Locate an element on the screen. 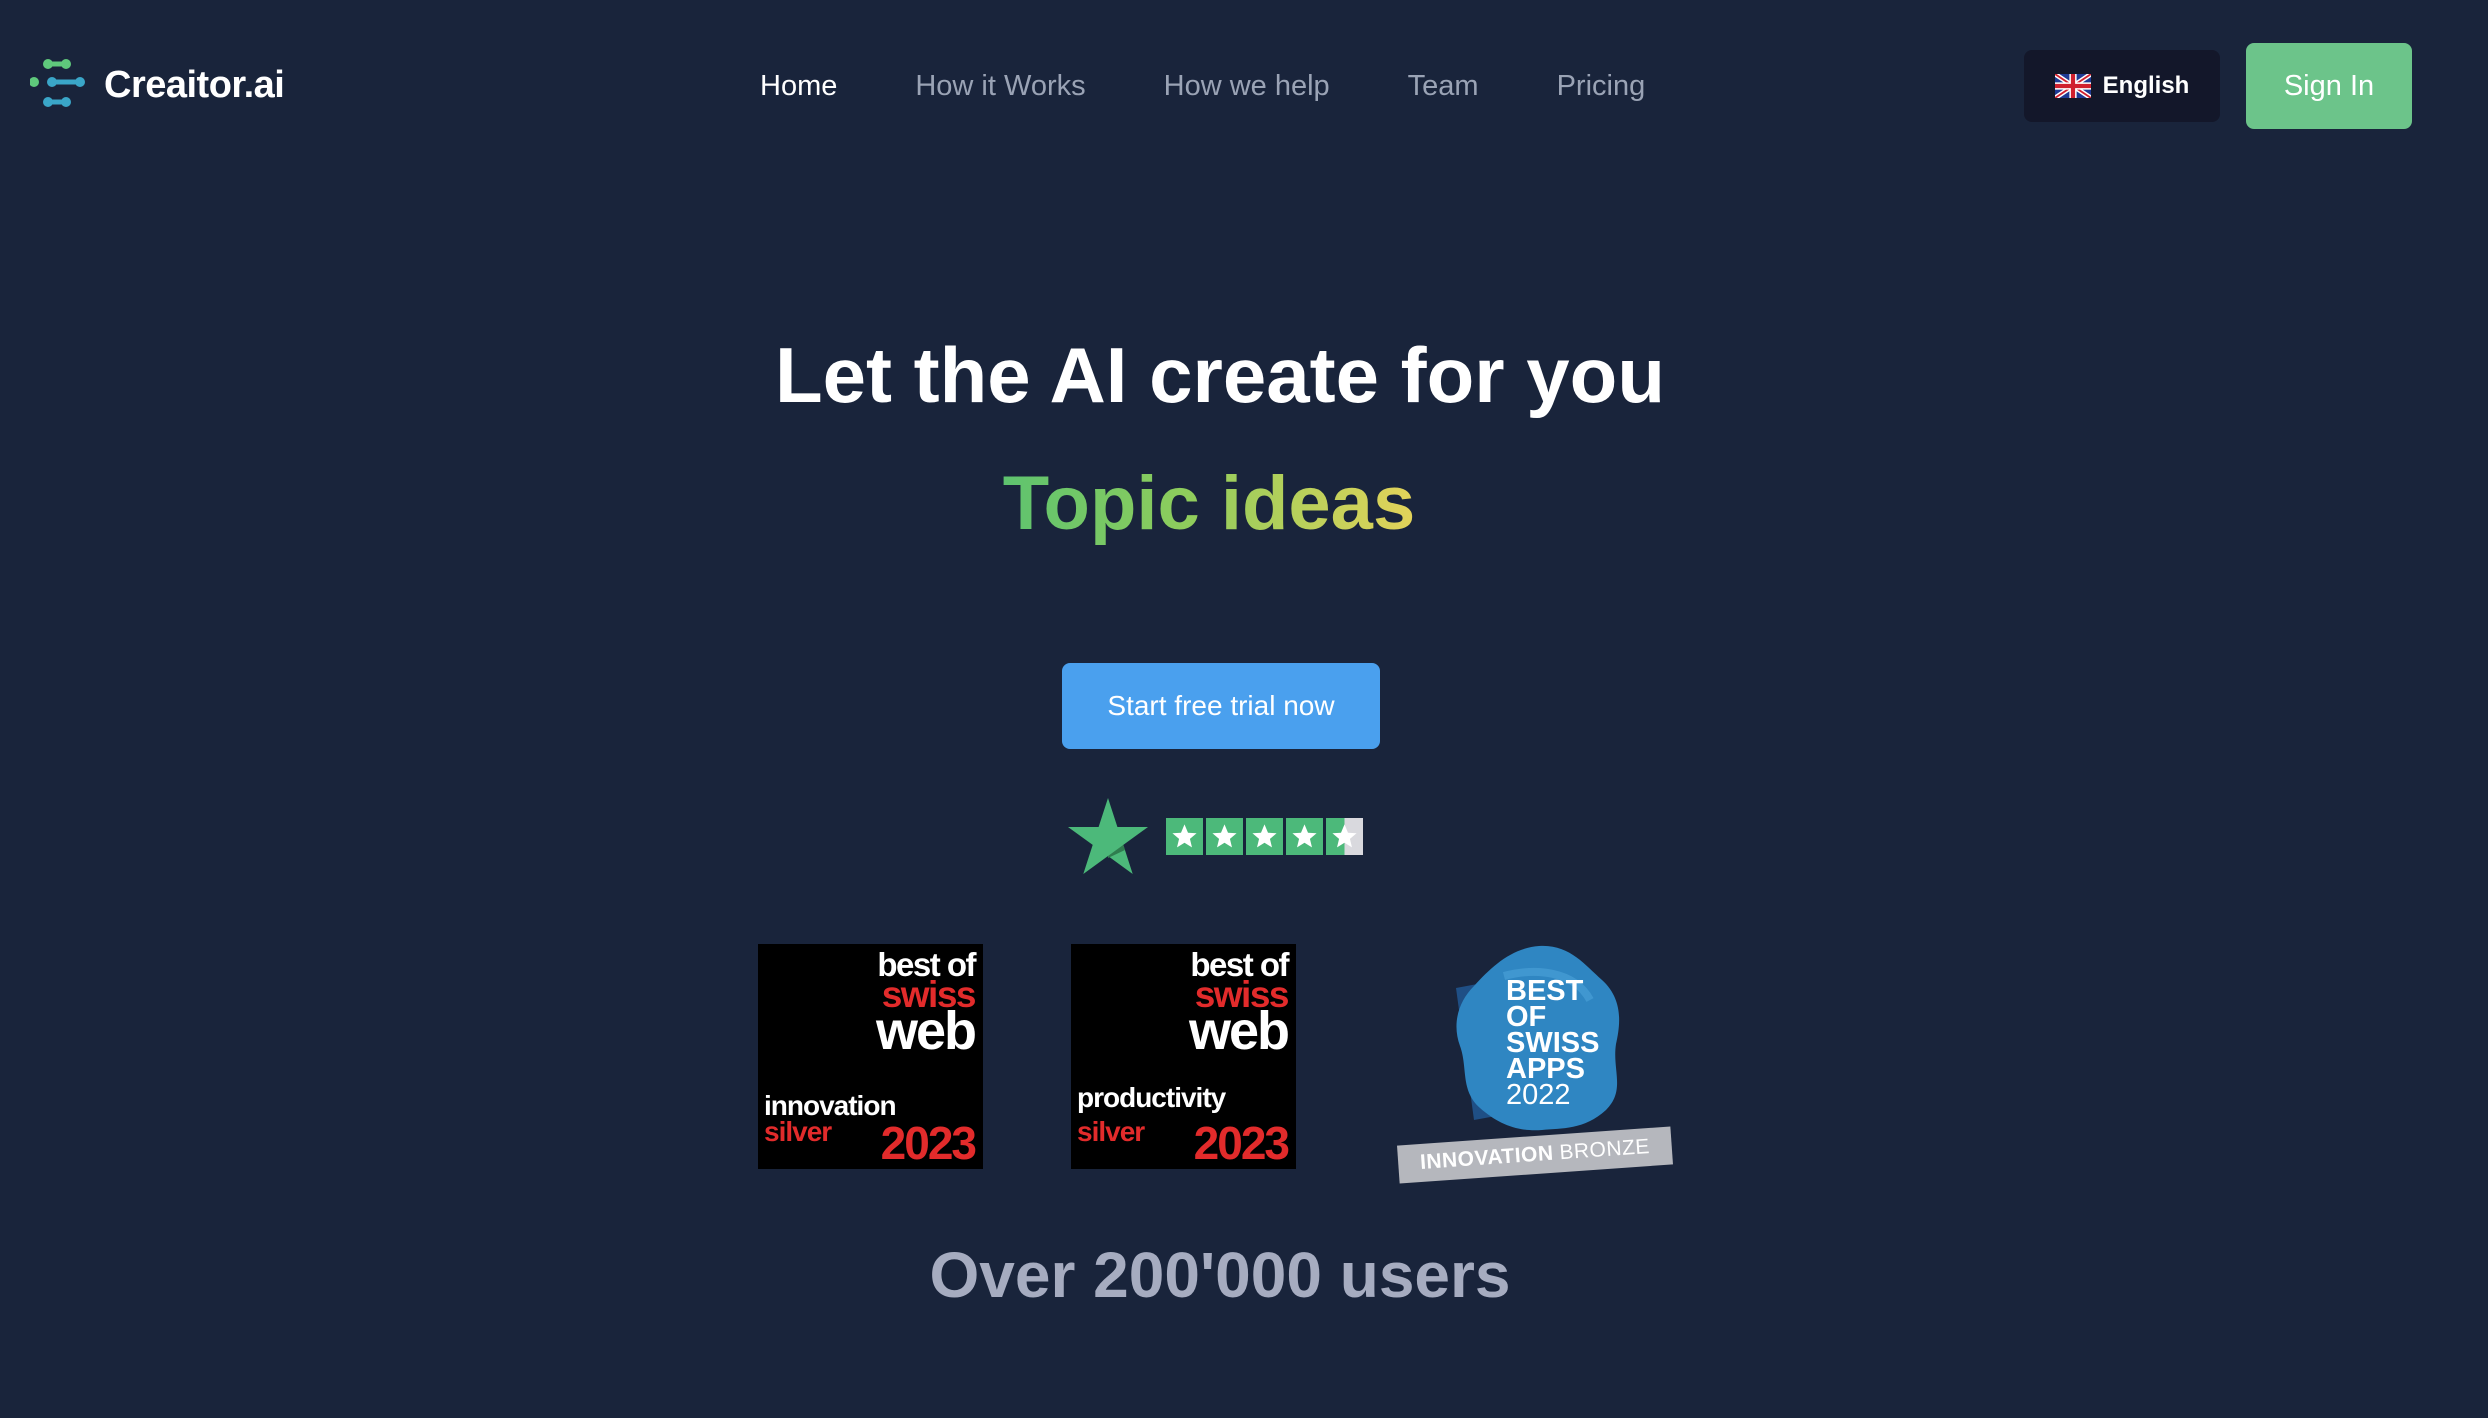 This screenshot has width=2488, height=1418. hero-rotating-text: Topic ideas is located at coordinates (1209, 503).